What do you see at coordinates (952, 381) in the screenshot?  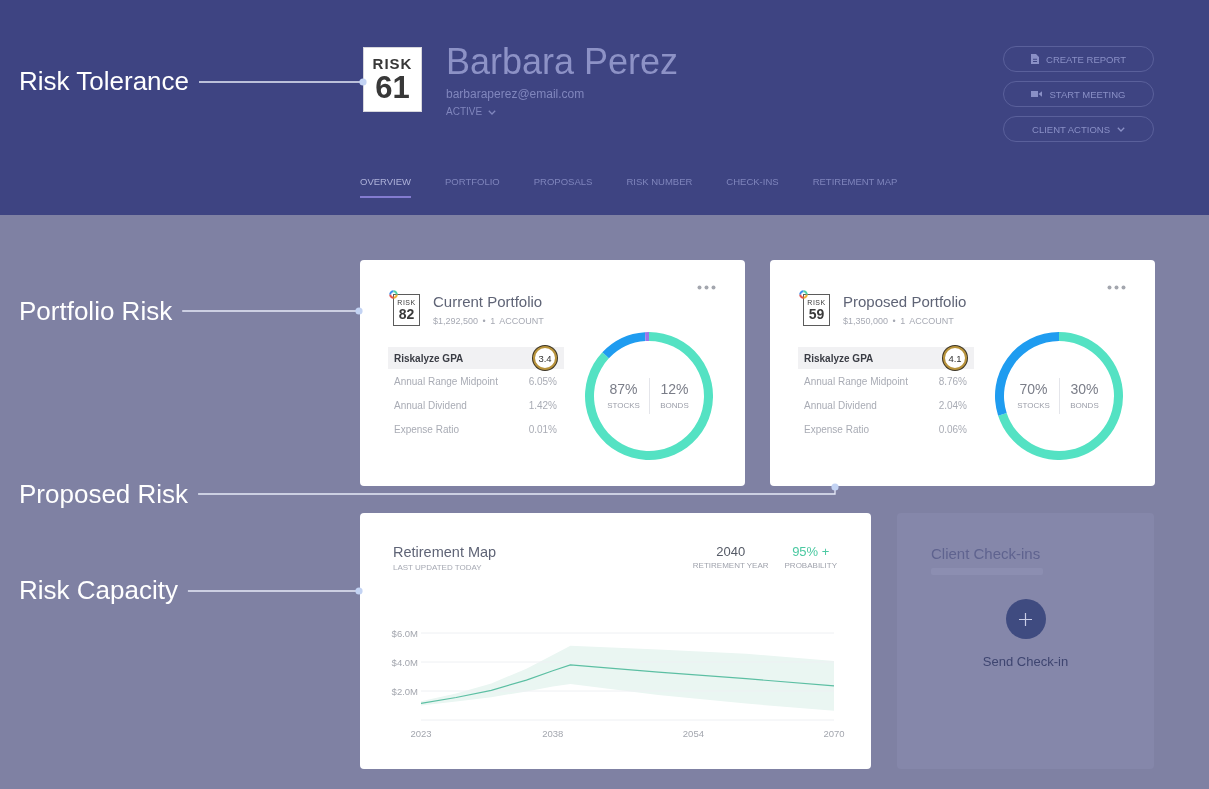 I see `metric-value: 8.76%` at bounding box center [952, 381].